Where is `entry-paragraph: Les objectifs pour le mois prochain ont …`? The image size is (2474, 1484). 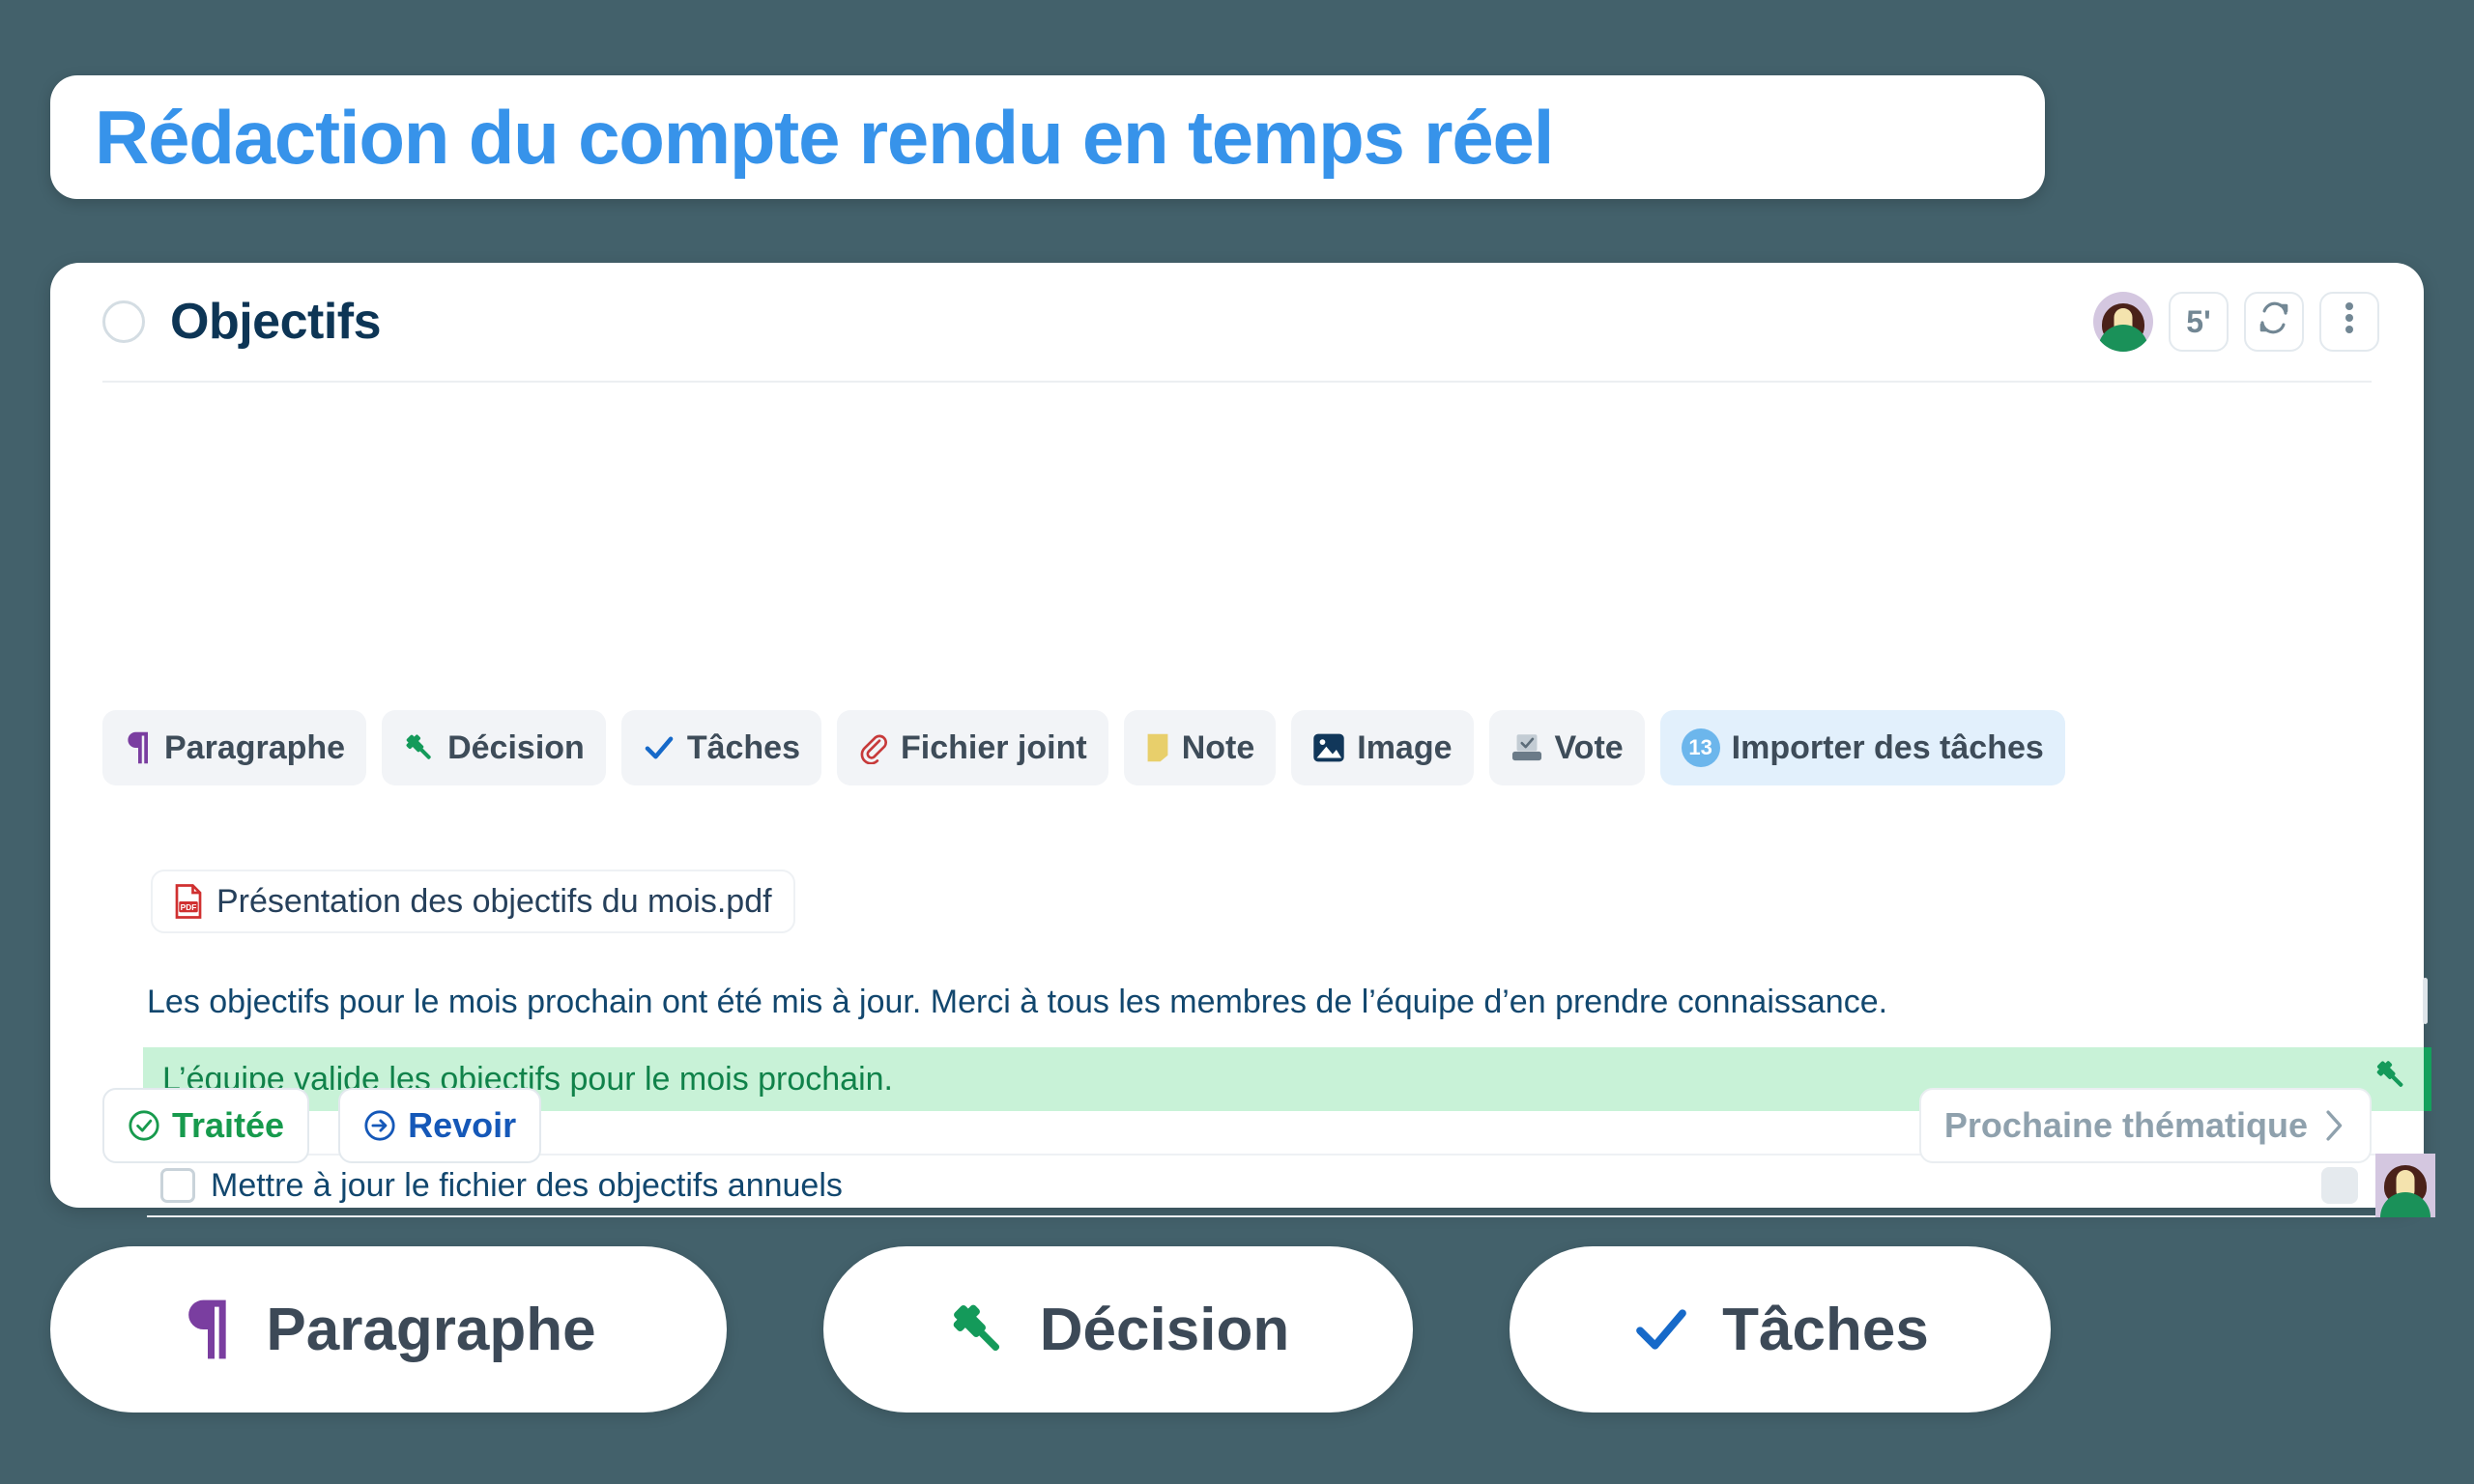 entry-paragraph: Les objectifs pour le mois prochain ont … is located at coordinates (1288, 1002).